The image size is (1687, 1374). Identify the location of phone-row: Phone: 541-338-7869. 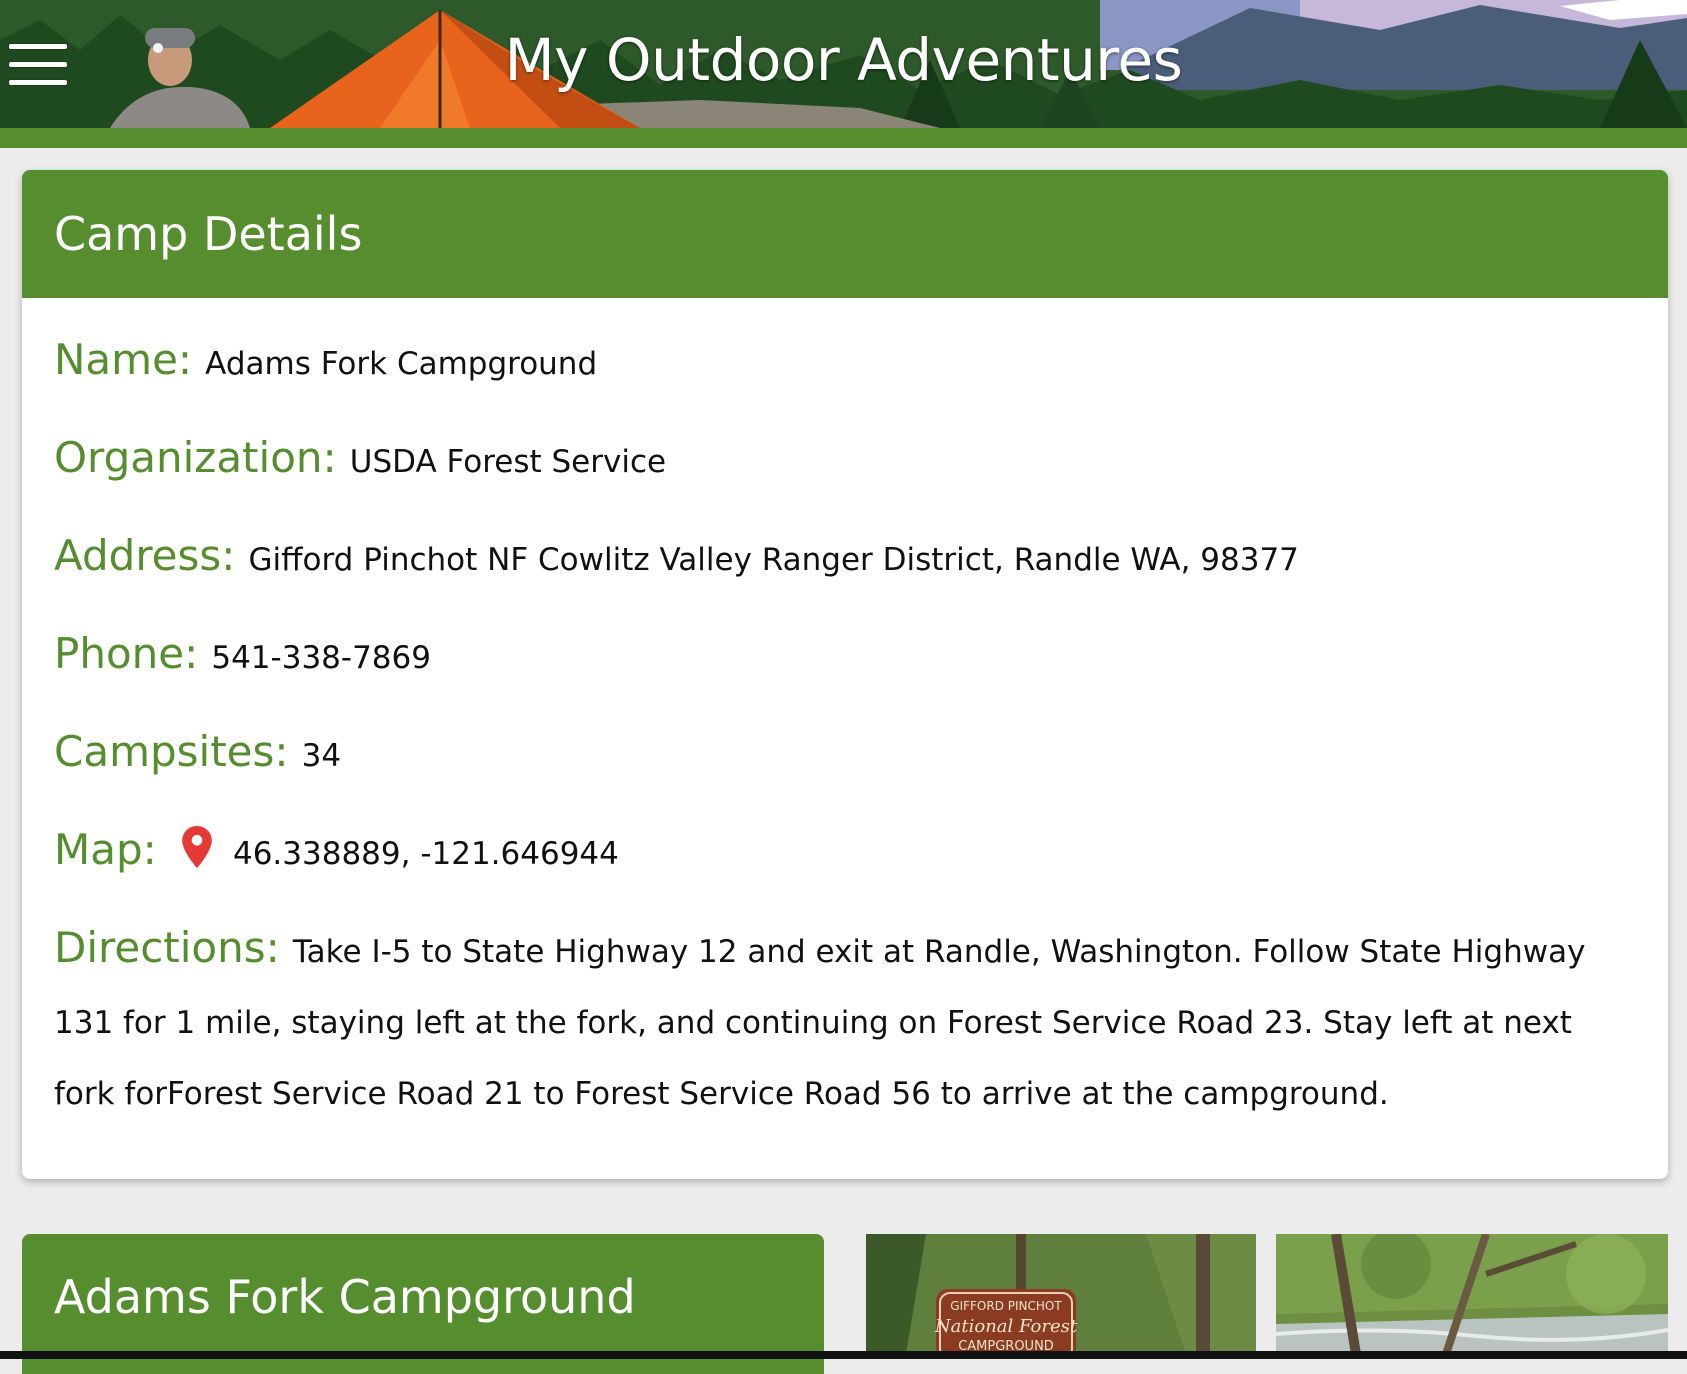
(845, 658).